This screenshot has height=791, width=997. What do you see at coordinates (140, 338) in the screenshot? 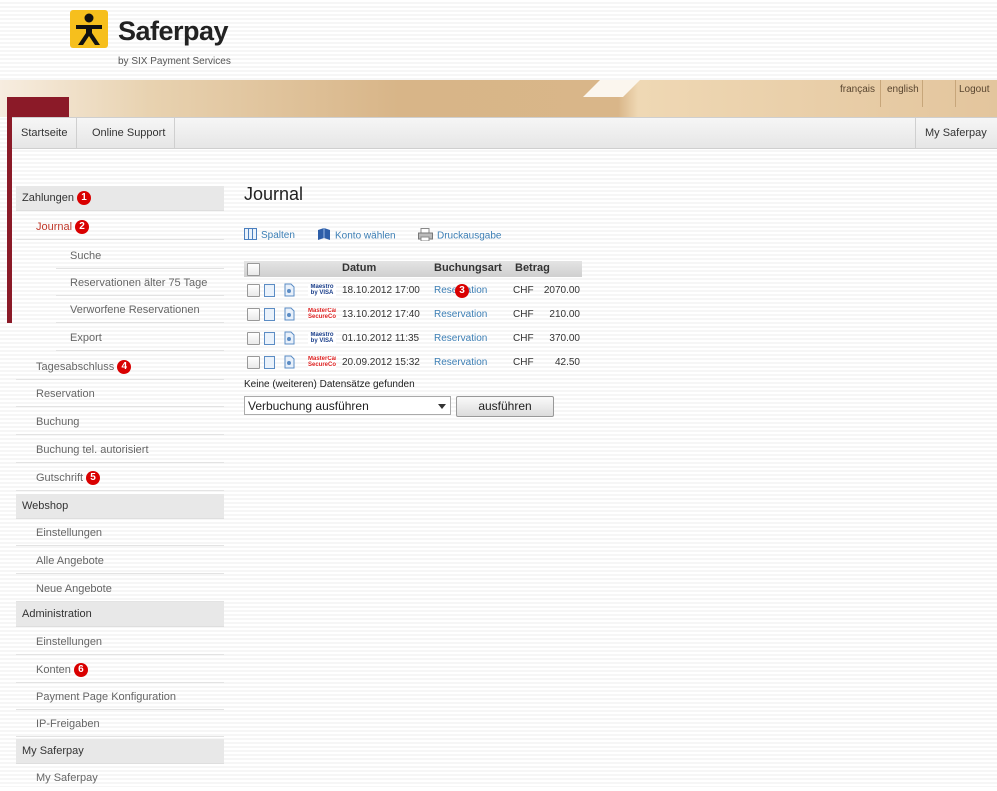
I see `sidebar-item-export: Export` at bounding box center [140, 338].